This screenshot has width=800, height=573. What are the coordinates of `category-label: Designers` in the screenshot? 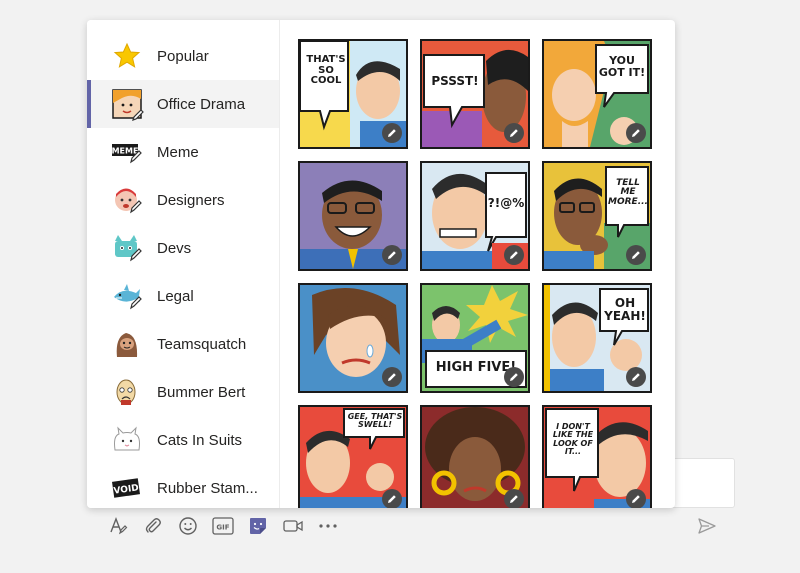 It's located at (191, 200).